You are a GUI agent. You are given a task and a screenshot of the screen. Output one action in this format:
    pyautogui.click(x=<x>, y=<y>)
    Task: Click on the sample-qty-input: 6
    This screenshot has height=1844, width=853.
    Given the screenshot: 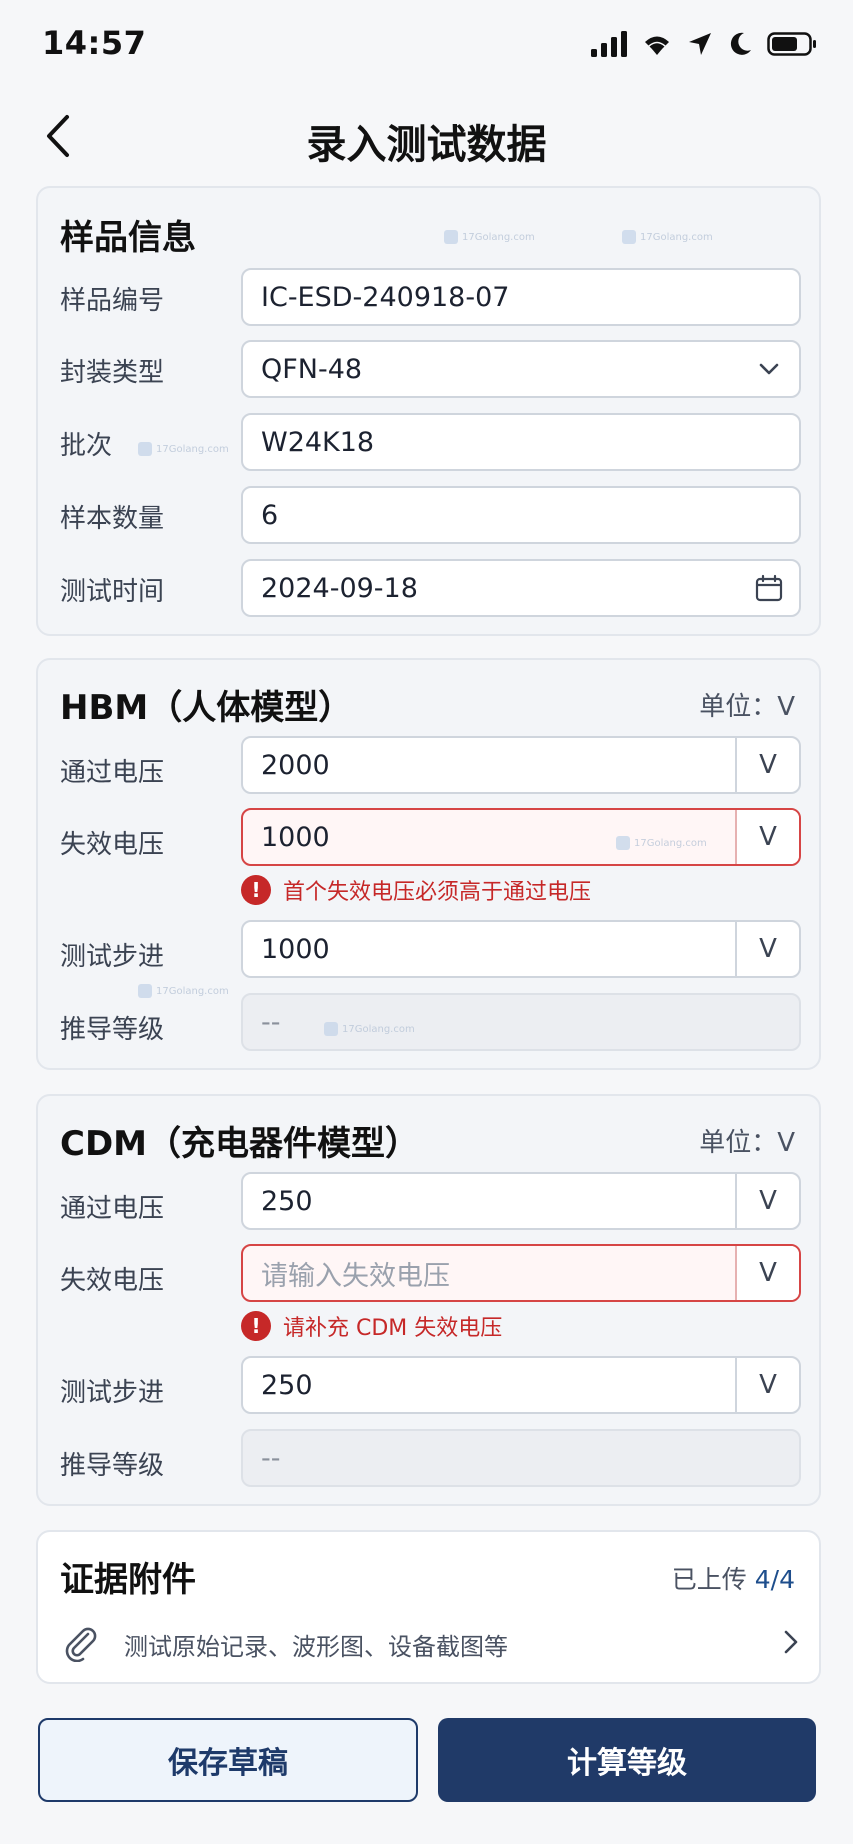 What is the action you would take?
    pyautogui.click(x=521, y=515)
    